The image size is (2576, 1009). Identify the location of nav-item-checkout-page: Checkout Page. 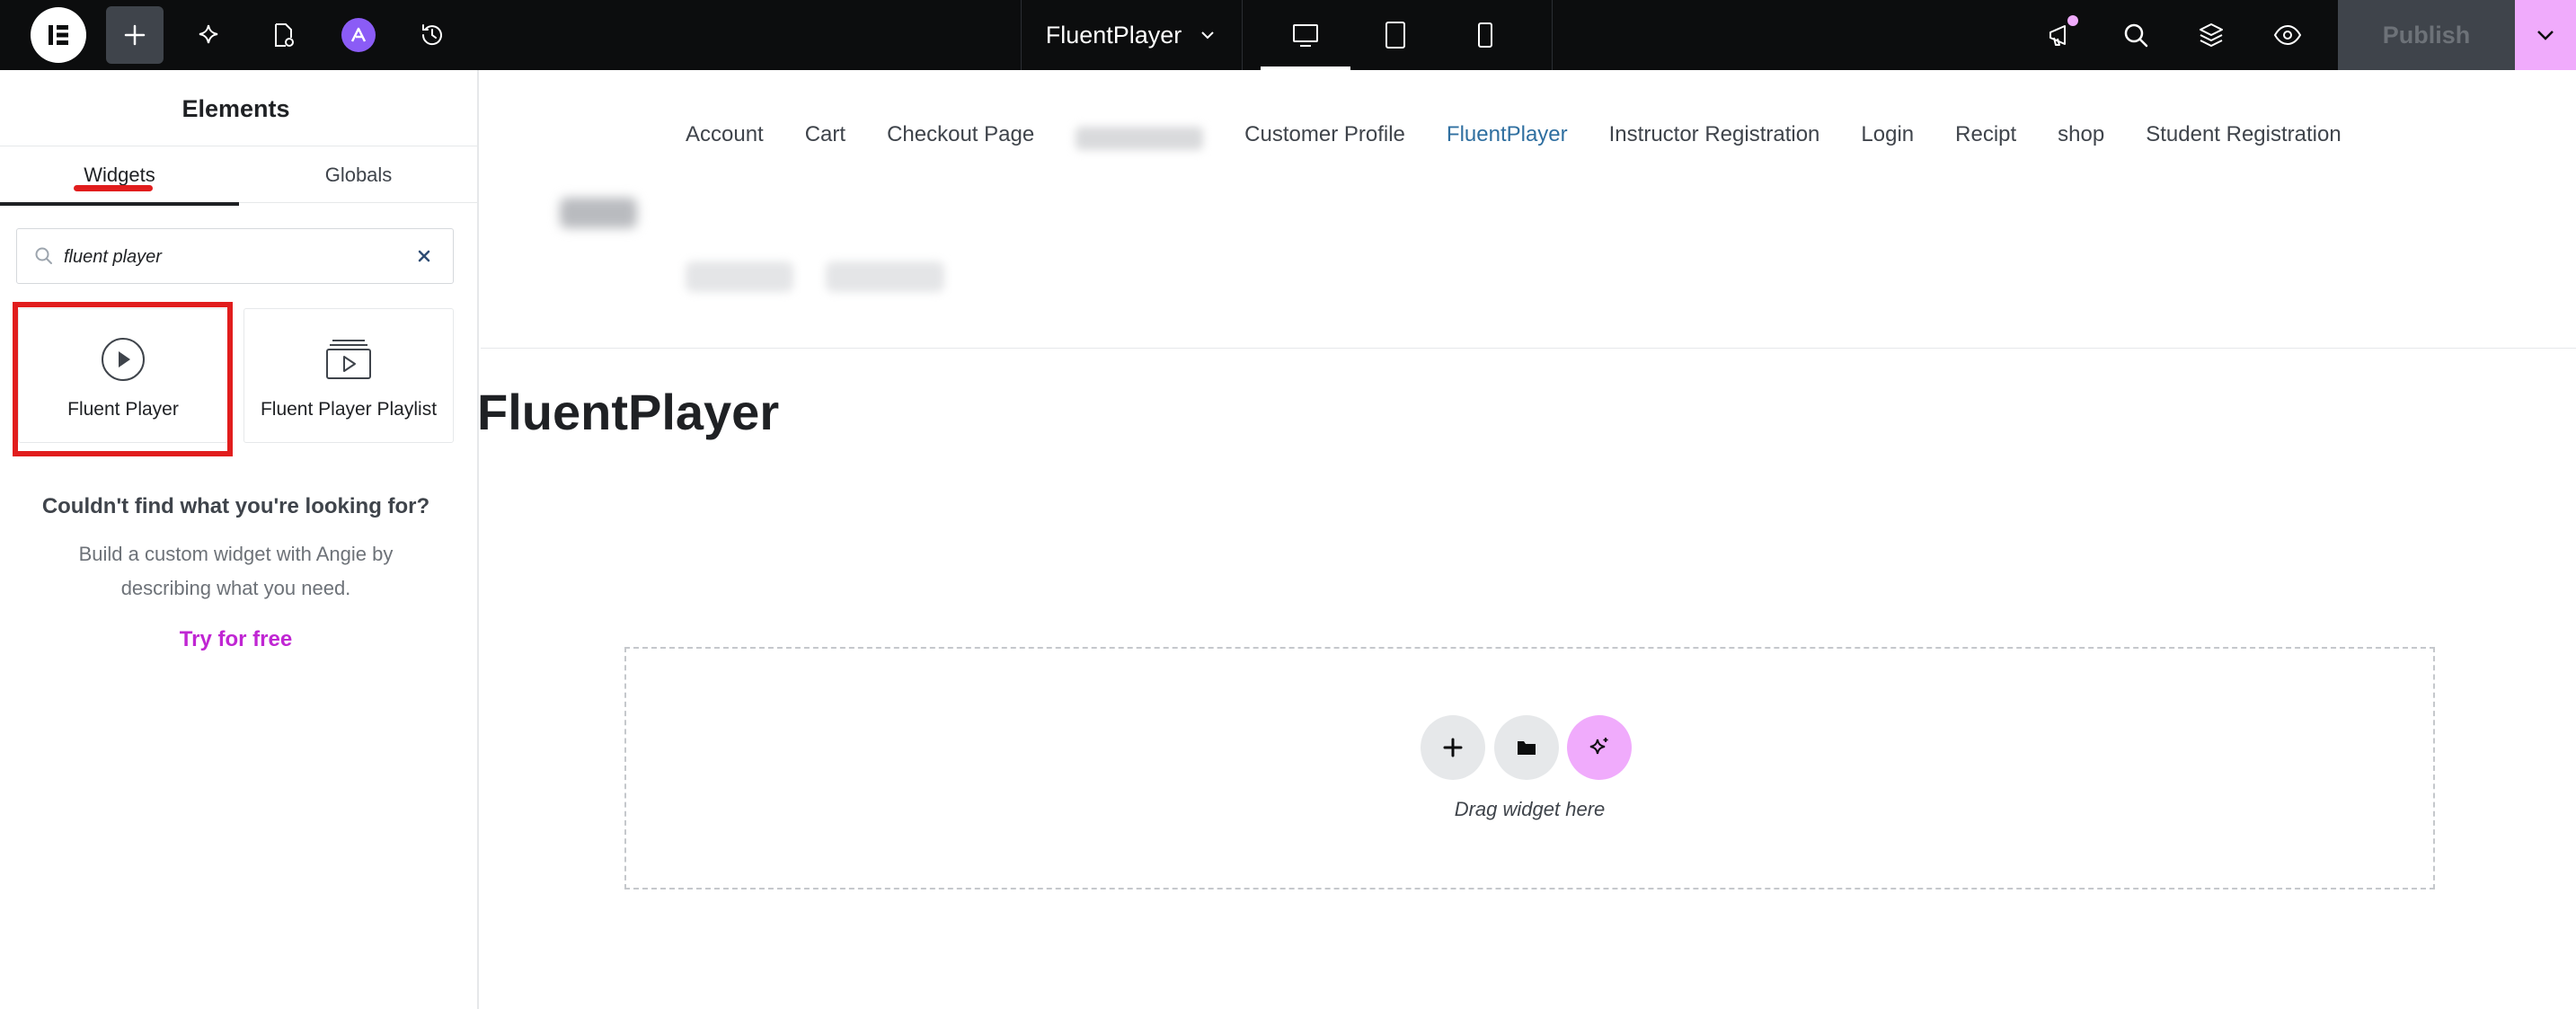
(960, 138).